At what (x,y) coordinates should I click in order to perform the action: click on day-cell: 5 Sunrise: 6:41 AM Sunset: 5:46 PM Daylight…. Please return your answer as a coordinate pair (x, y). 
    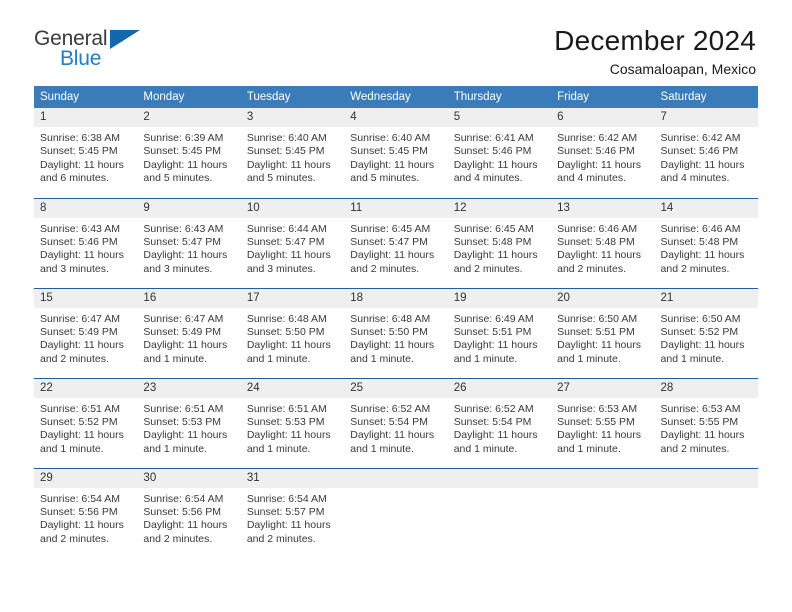
    Looking at the image, I should click on (499, 153).